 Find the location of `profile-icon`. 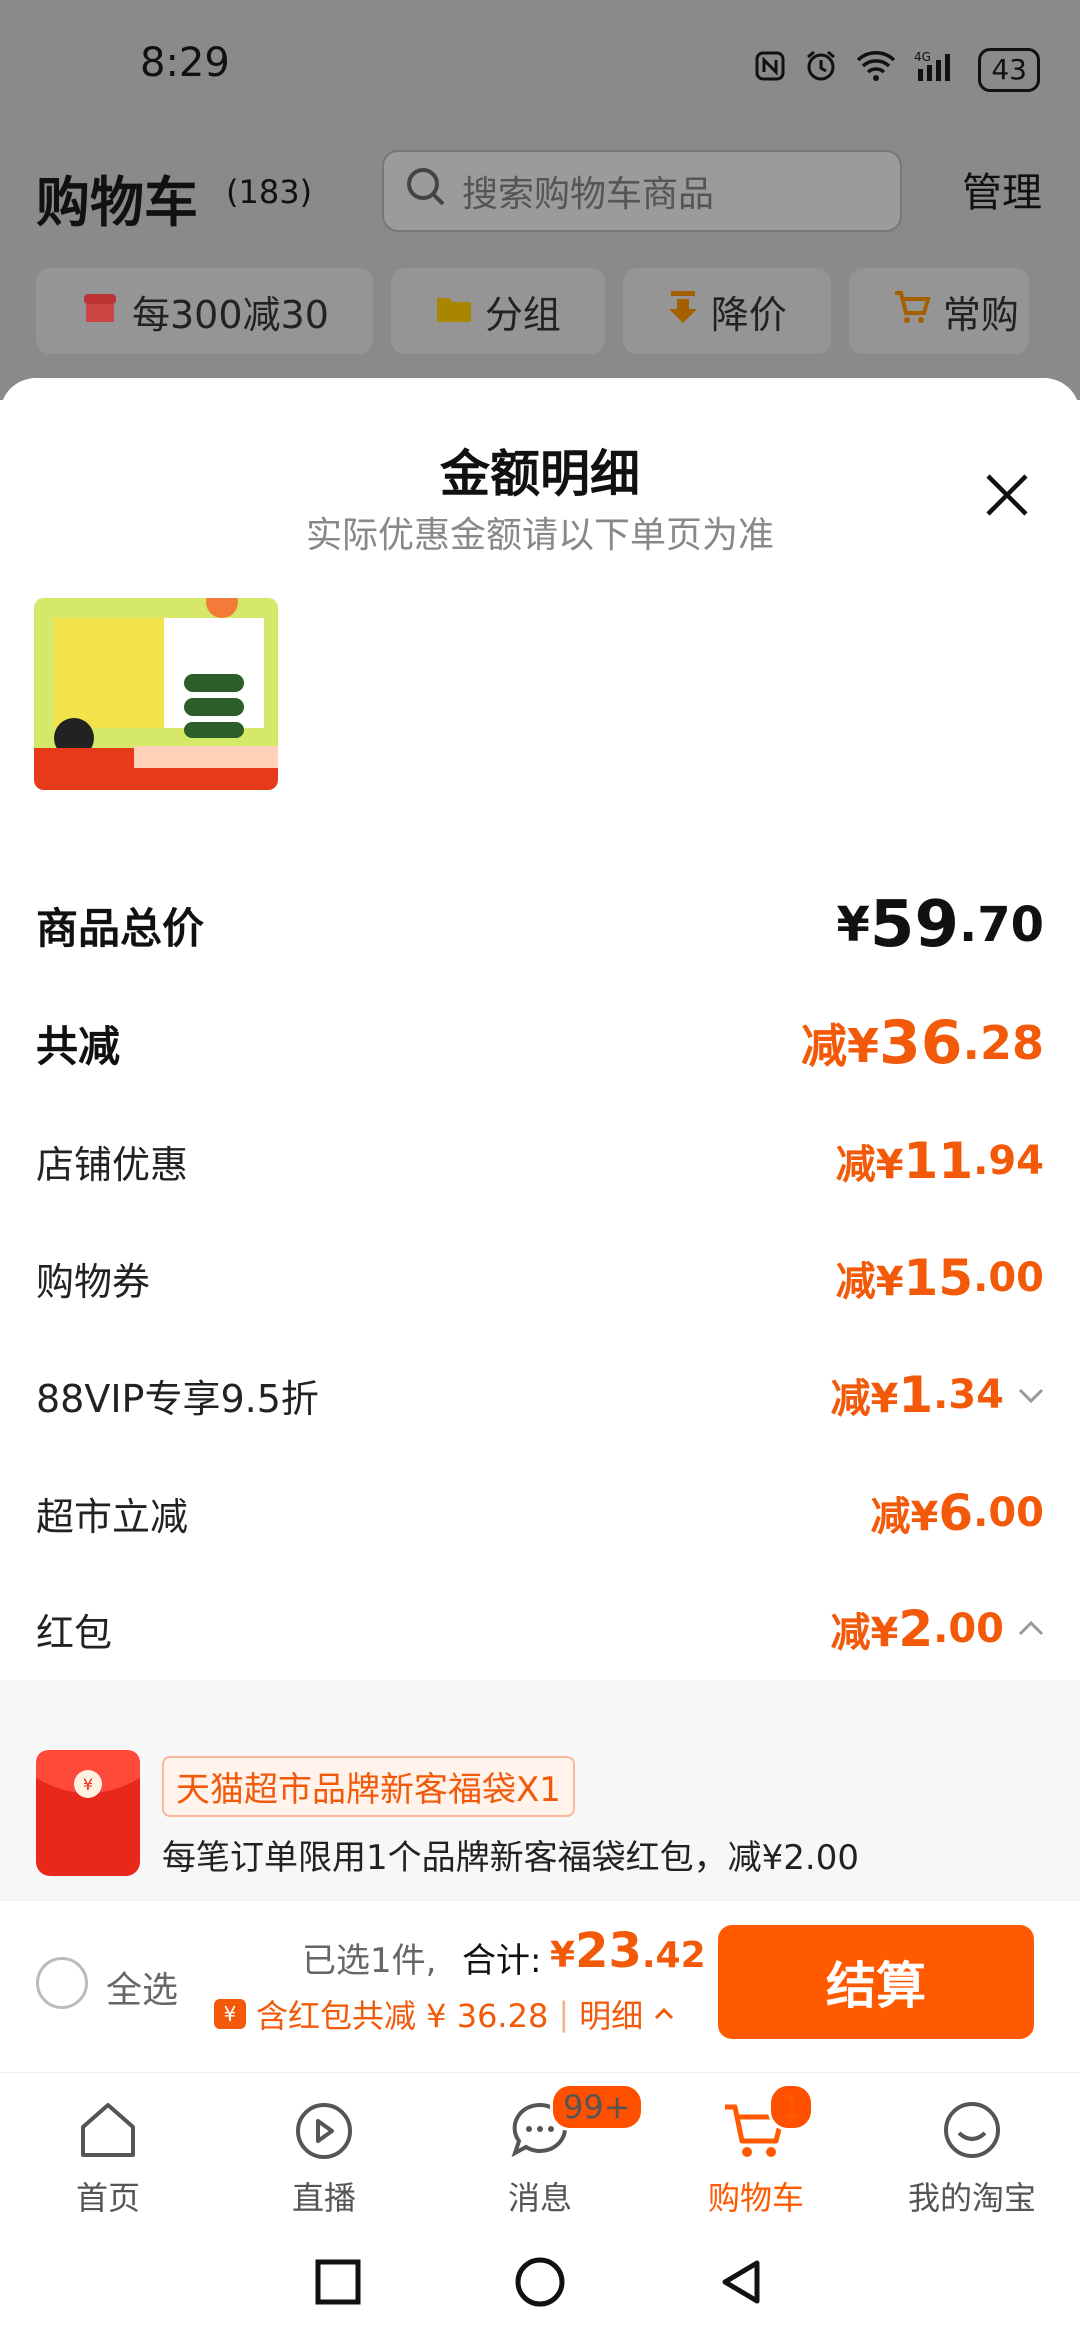

profile-icon is located at coordinates (972, 2130).